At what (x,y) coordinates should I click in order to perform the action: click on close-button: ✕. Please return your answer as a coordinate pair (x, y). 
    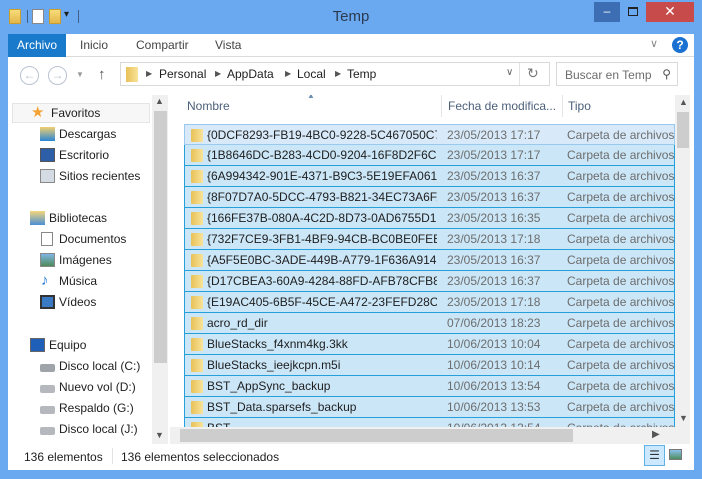
    Looking at the image, I should click on (670, 12).